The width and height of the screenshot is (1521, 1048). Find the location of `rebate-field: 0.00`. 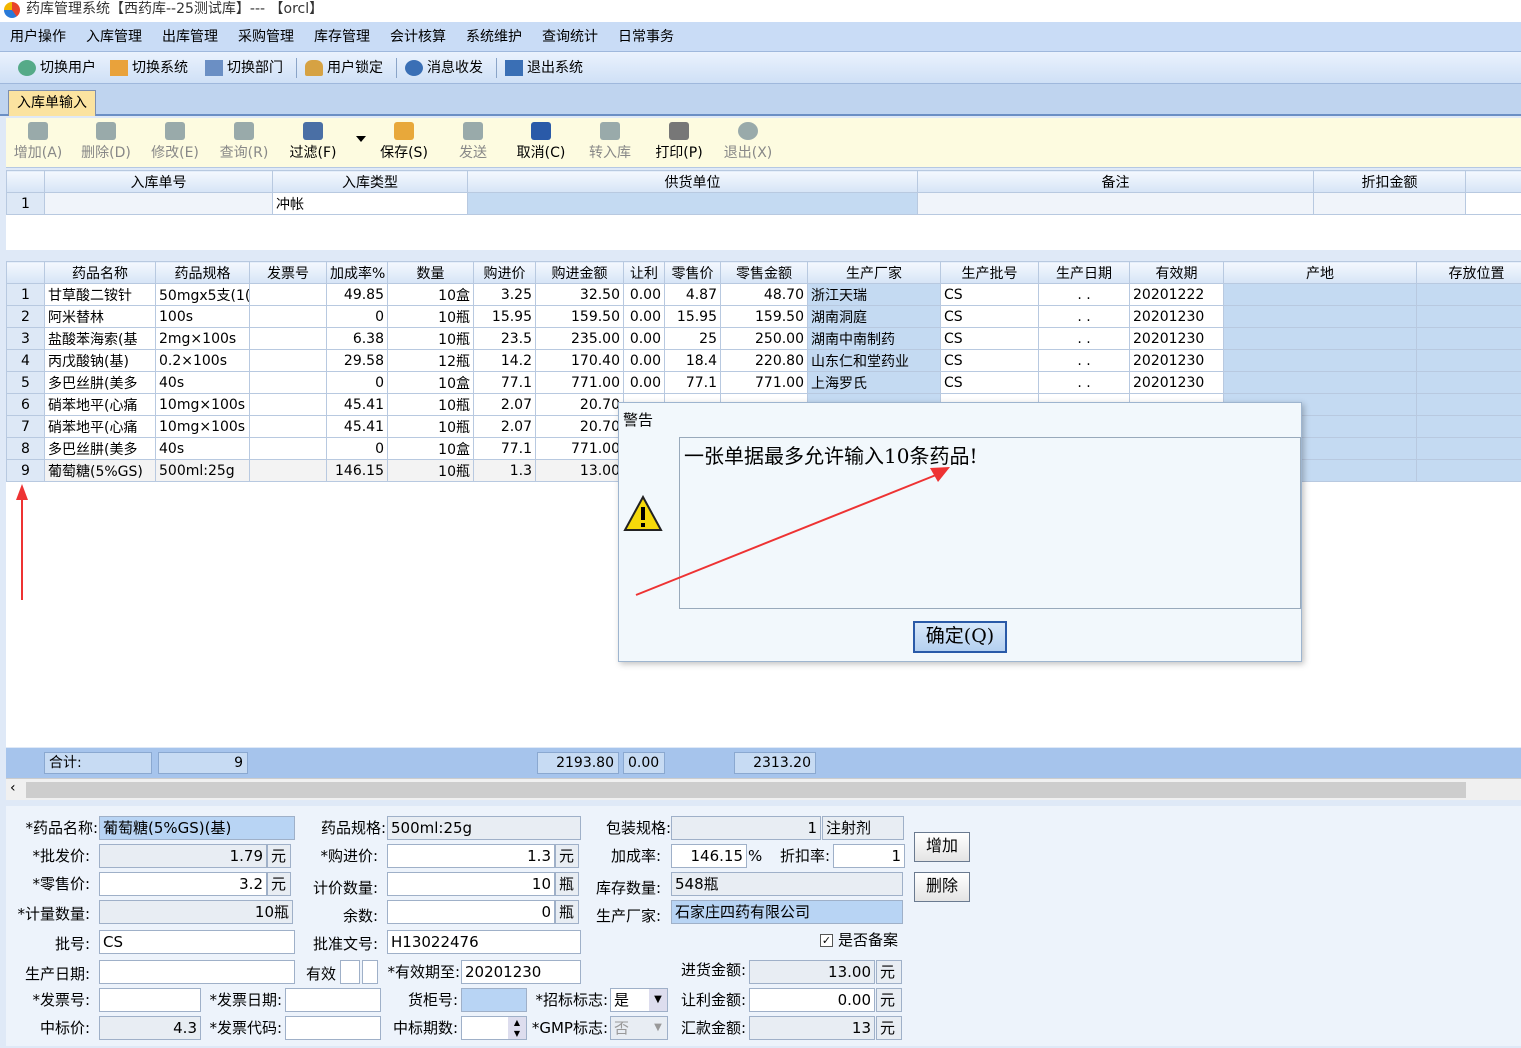

rebate-field: 0.00 is located at coordinates (812, 1000).